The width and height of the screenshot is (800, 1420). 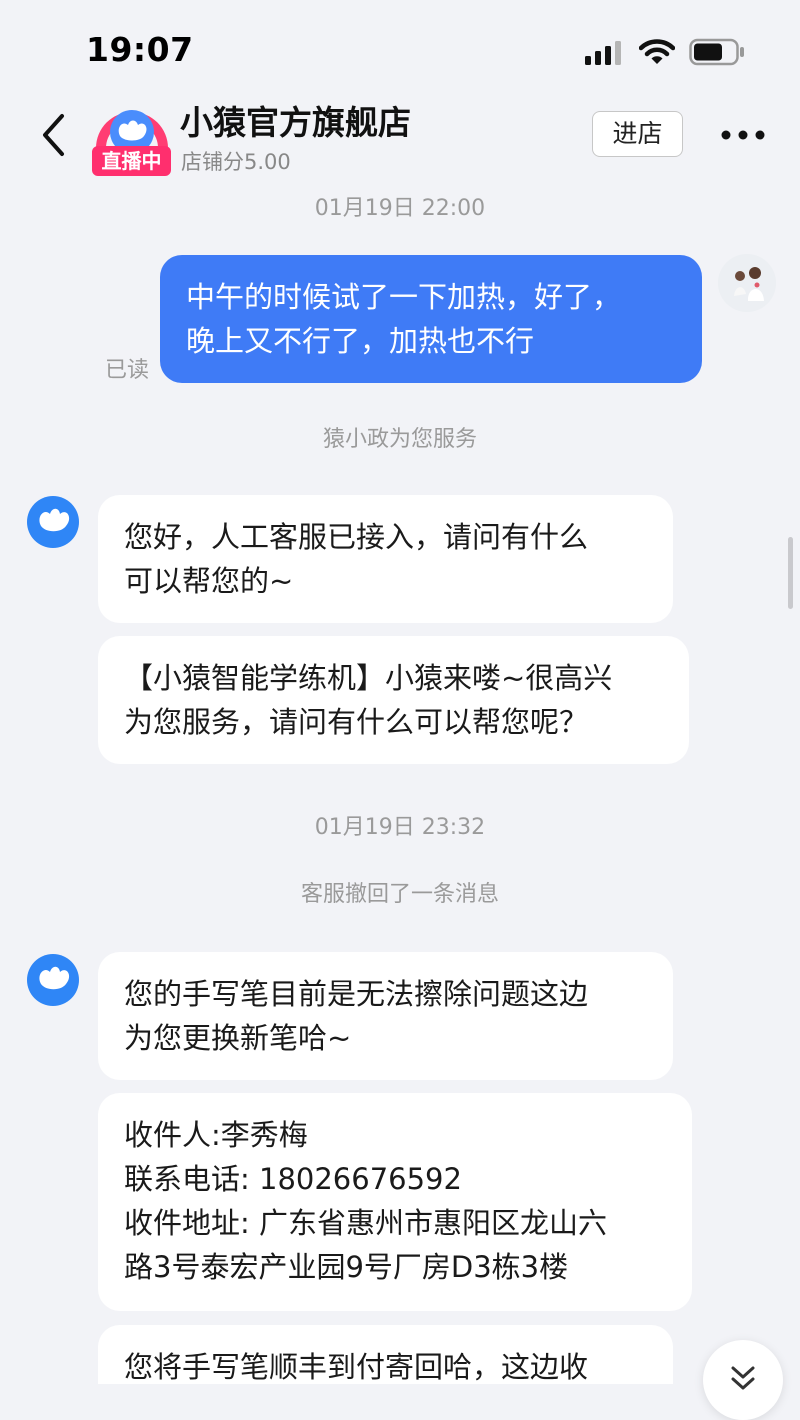 What do you see at coordinates (400, 208) in the screenshot?
I see `timestamp: 01月19日 22:00` at bounding box center [400, 208].